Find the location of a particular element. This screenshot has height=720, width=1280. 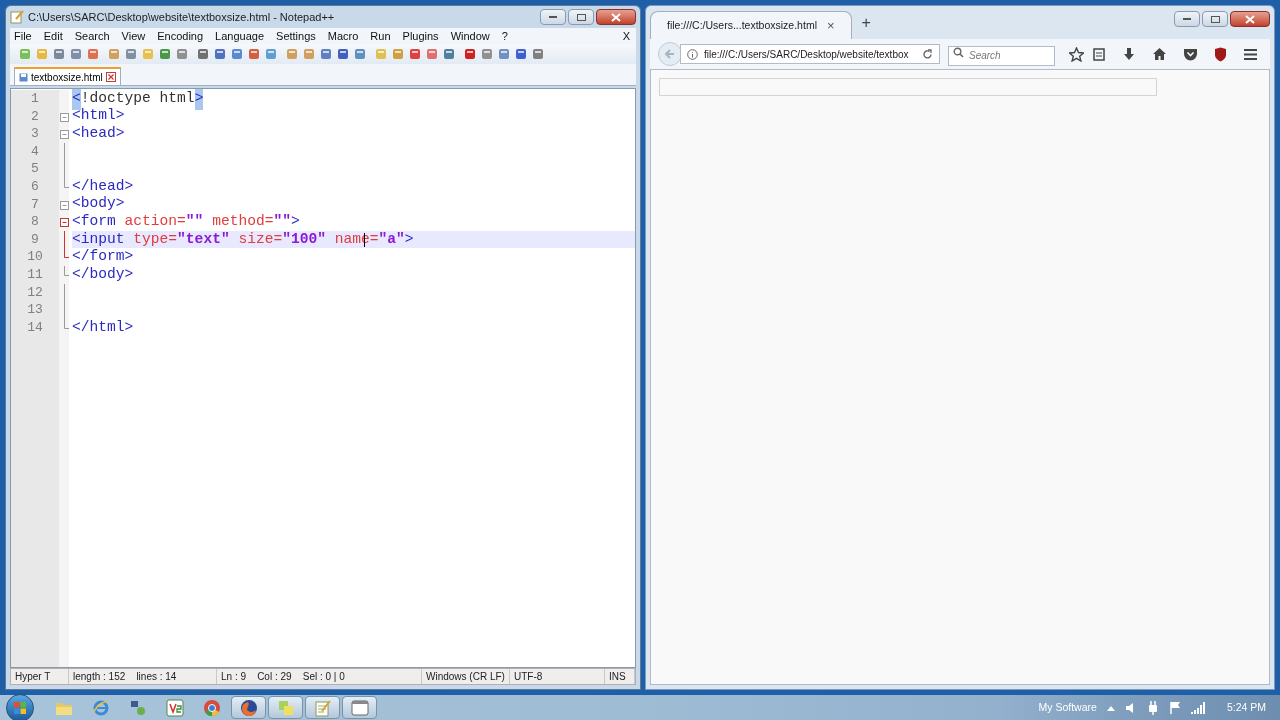

app-icon is located at coordinates (174, 707).